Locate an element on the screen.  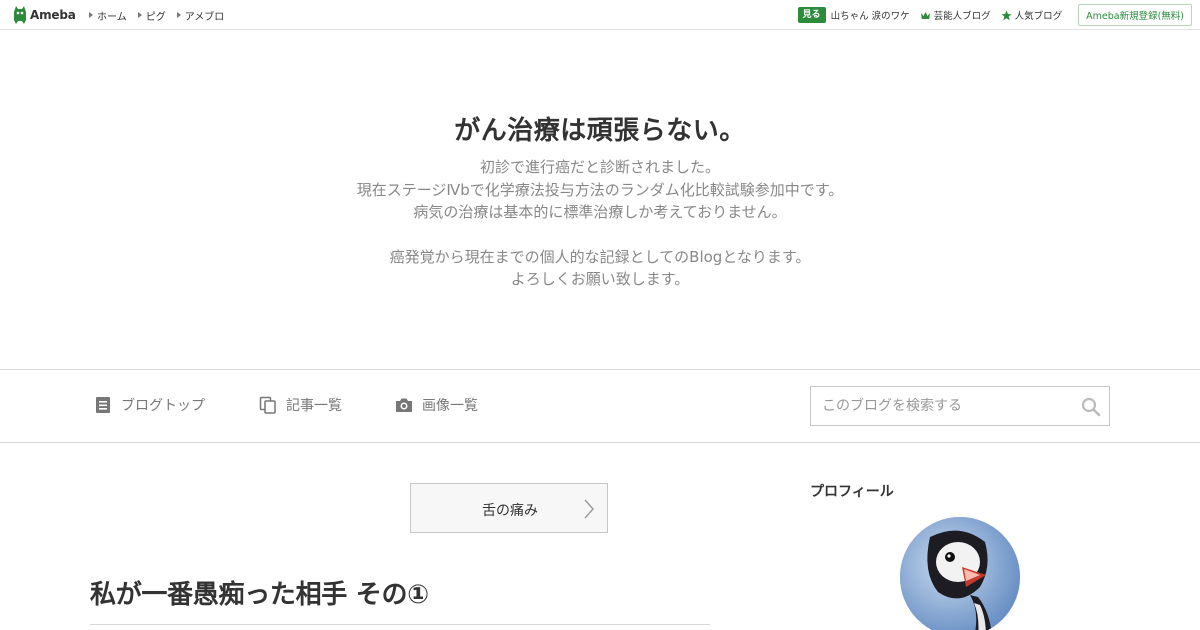
global-nav-ameblo: アメブロ is located at coordinates (200, 15).